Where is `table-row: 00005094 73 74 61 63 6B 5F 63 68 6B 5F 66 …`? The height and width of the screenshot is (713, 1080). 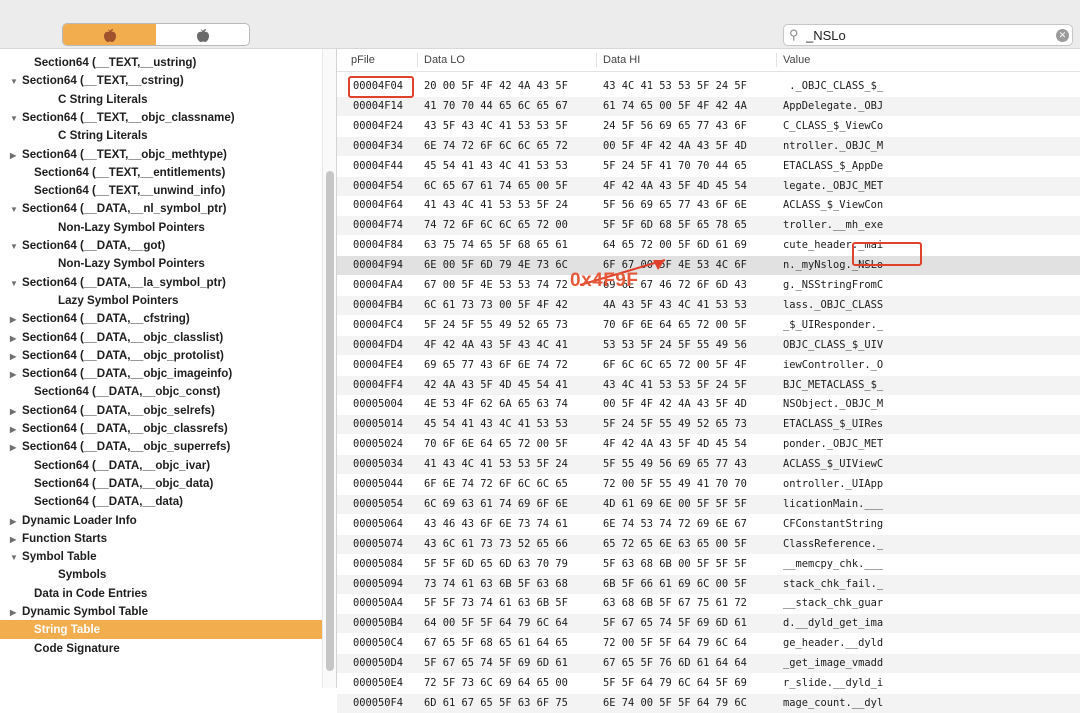
table-row: 00005094 73 74 61 63 6B 5F 63 68 6B 5F 66 … is located at coordinates (708, 584).